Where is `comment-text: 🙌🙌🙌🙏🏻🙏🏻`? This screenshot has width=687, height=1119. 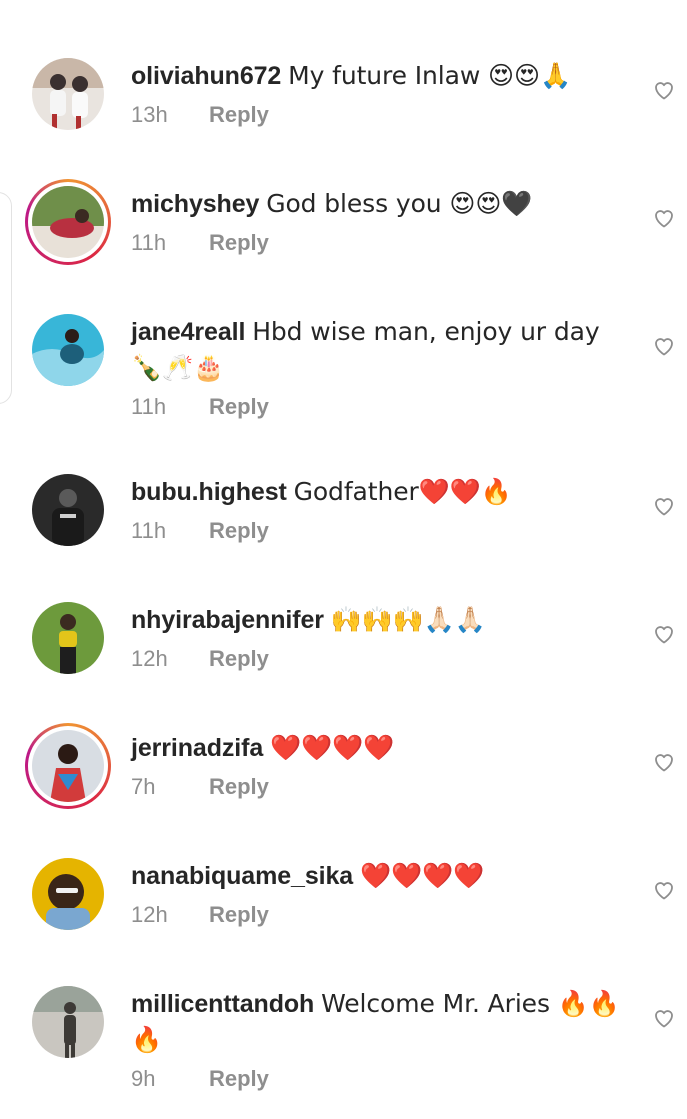
comment-text: 🙌🙌🙌🙏🏻🙏🏻 is located at coordinates (408, 619).